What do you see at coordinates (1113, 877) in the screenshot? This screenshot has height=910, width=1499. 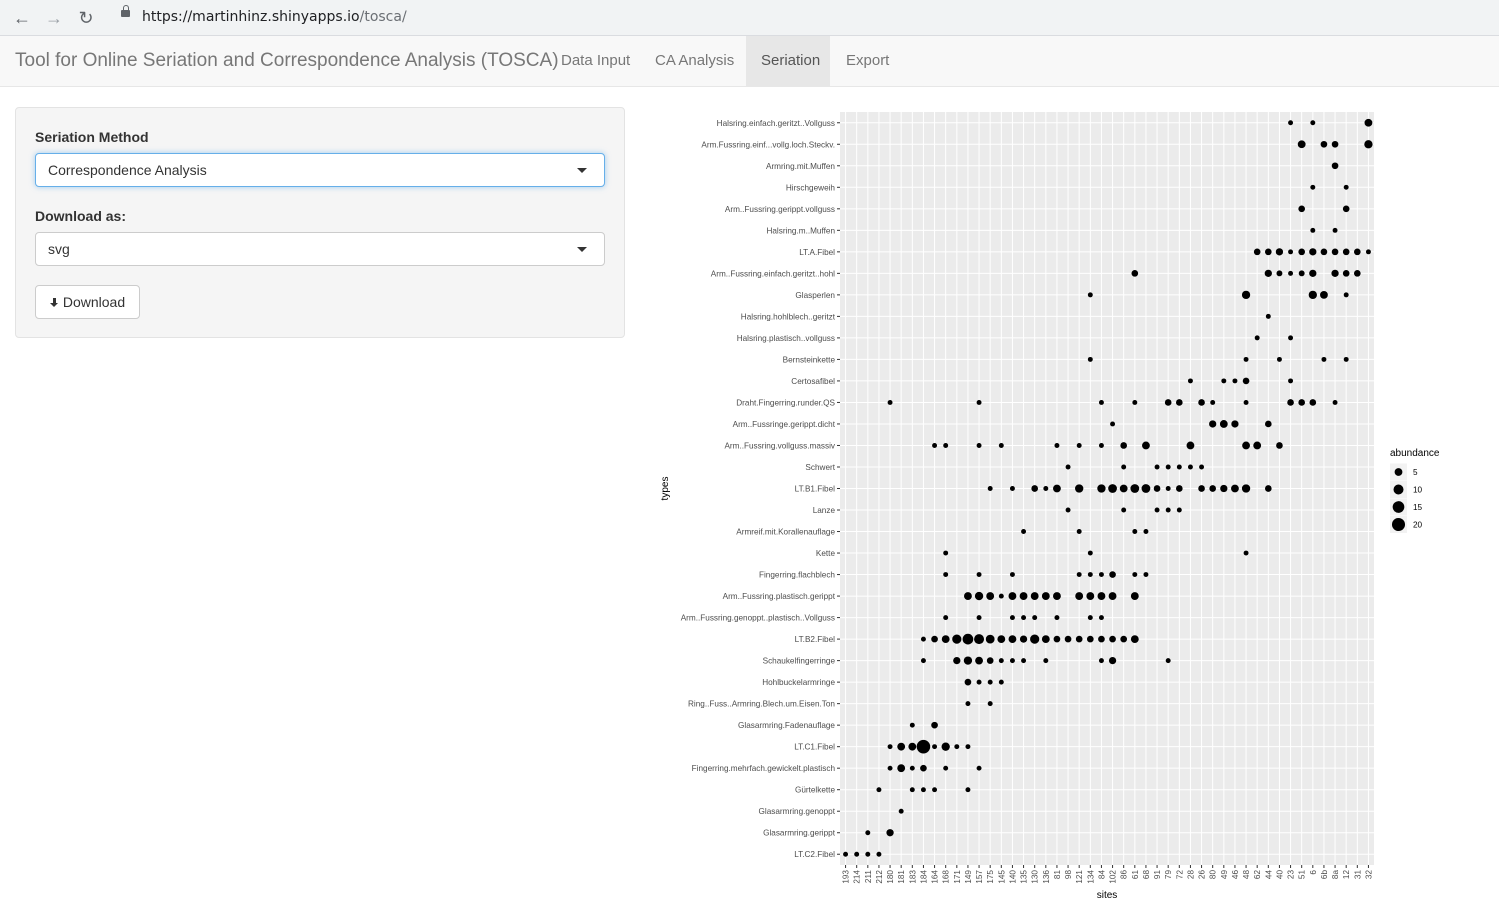 I see `x-tick-label: 102` at bounding box center [1113, 877].